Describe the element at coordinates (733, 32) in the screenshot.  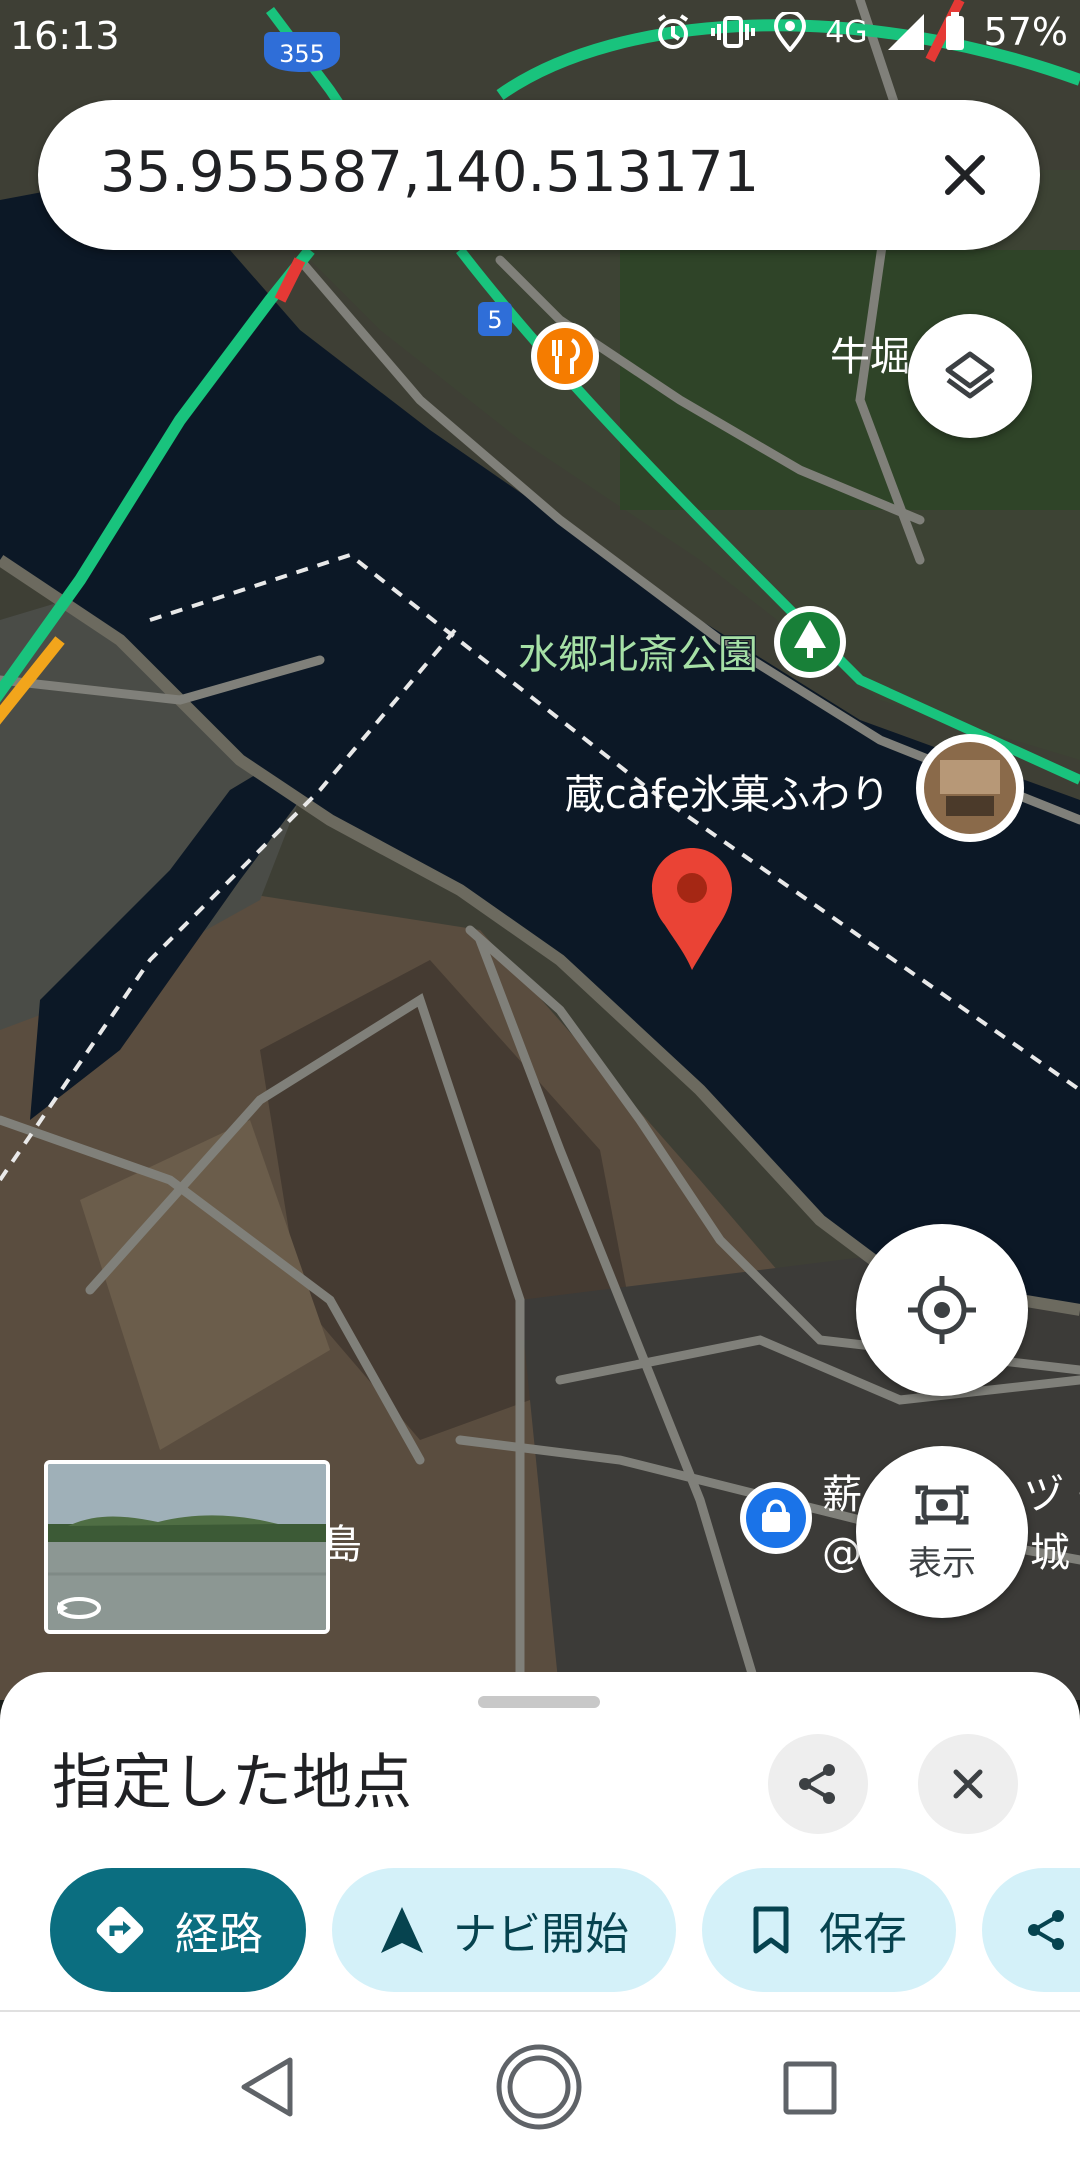
I see `vibrate-icon` at that location.